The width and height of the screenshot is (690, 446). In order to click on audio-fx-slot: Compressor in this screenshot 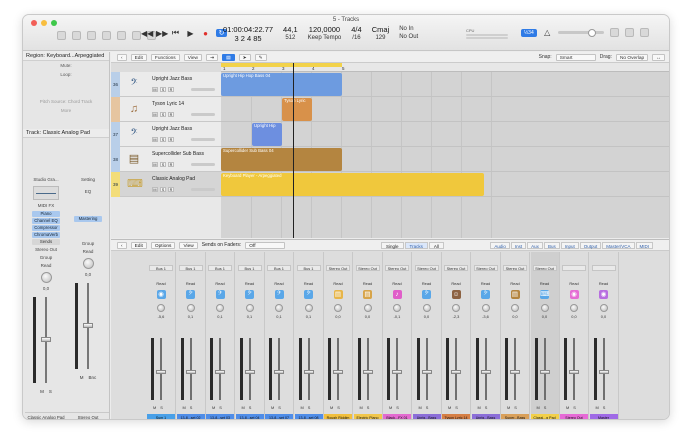, I will do `click(46, 228)`.